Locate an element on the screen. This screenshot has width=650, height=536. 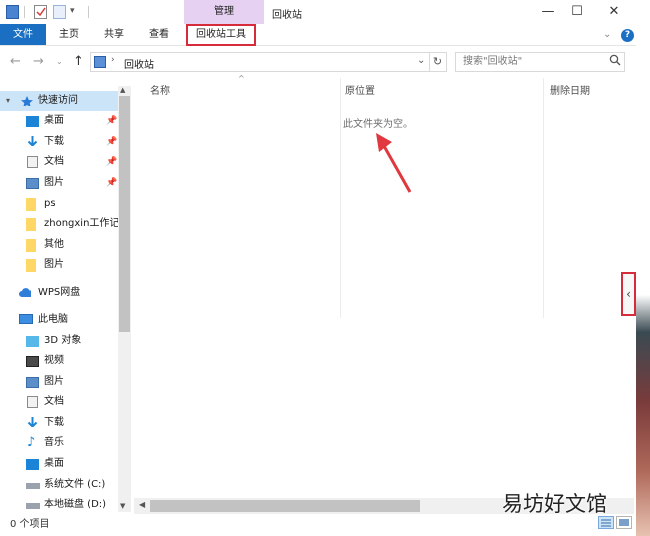
column-header-date-deleted: 删除日期 is located at coordinates (570, 89).